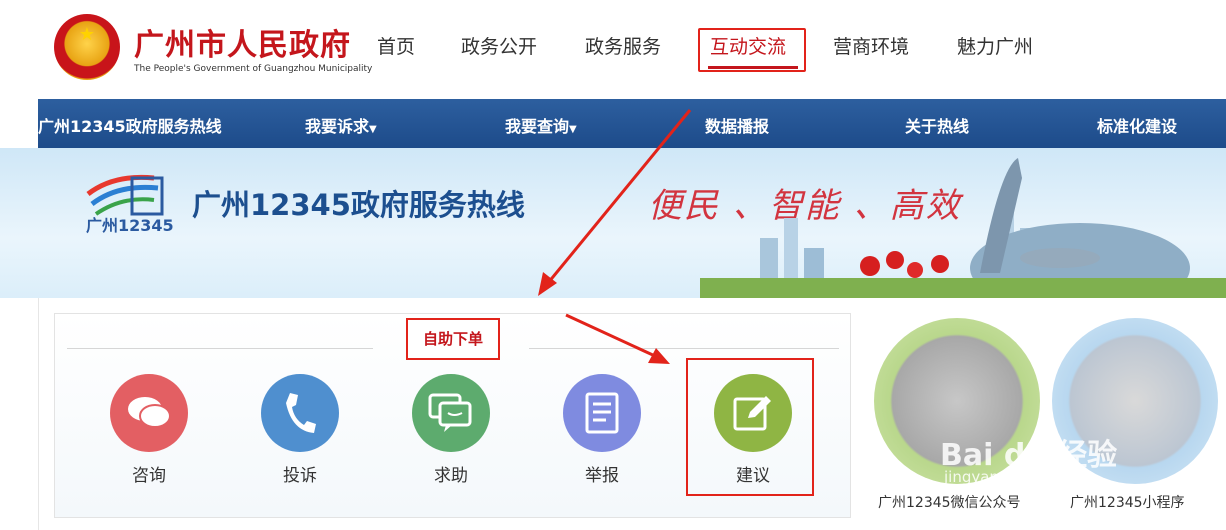  What do you see at coordinates (963, 228) in the screenshot?
I see `guangzhou-skyline-image` at bounding box center [963, 228].